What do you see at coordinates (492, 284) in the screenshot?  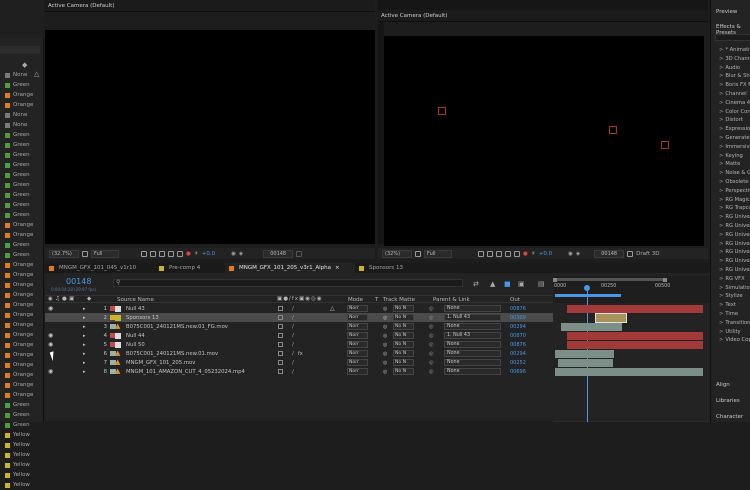 I see `draft-3d-toggle-icon: ▲` at bounding box center [492, 284].